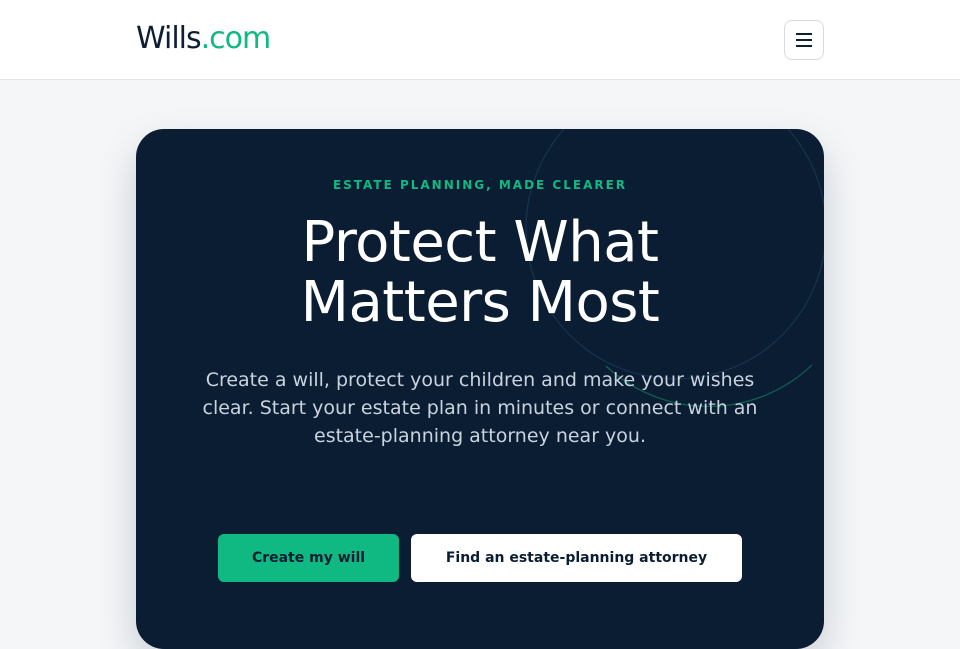 This screenshot has width=960, height=649. I want to click on hamburger-menu-icon, so click(804, 40).